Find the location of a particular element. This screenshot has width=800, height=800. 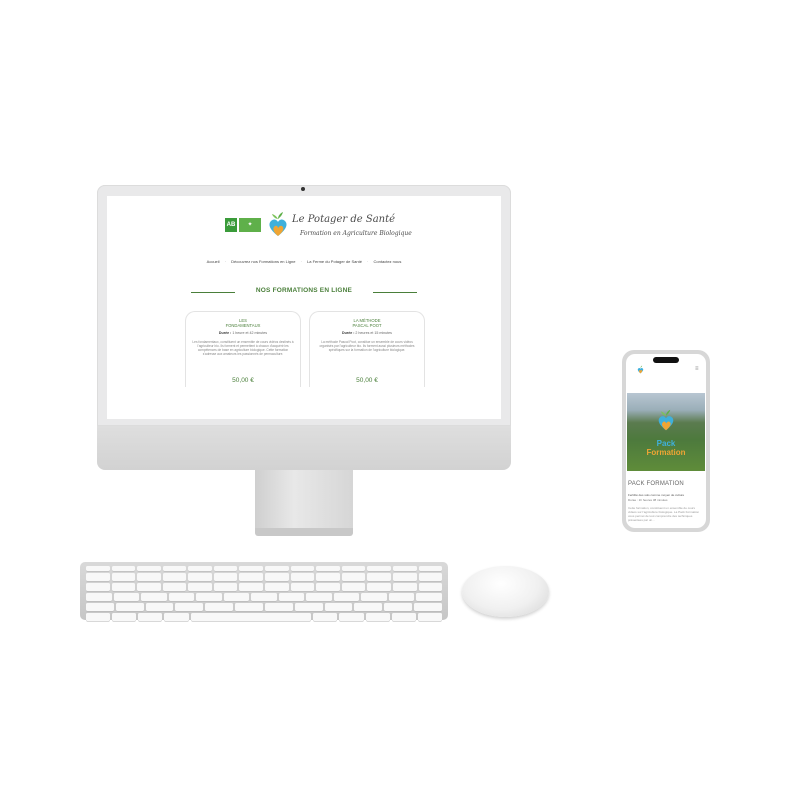

hero-title-line2: Formation is located at coordinates (666, 452).